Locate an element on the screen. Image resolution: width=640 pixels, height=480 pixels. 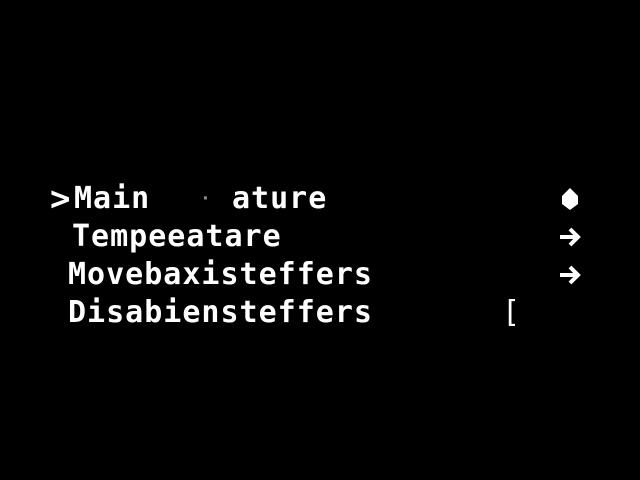
menu-item-move-axis: Movebaxisteffers is located at coordinates (330, 275).